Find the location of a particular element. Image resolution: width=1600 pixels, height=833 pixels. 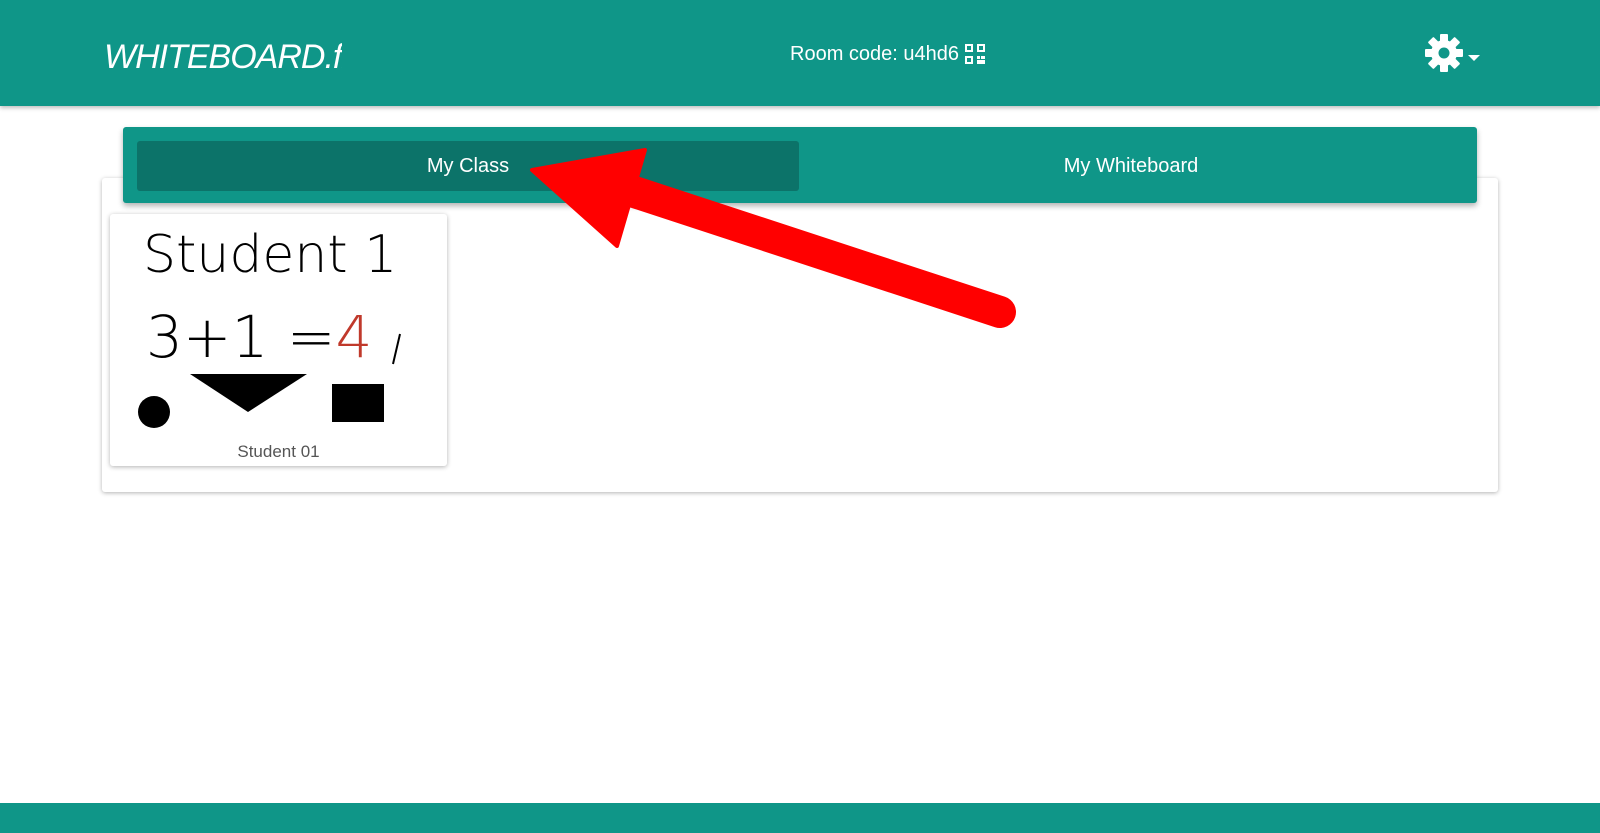

board-triangle-shape is located at coordinates (248, 393).